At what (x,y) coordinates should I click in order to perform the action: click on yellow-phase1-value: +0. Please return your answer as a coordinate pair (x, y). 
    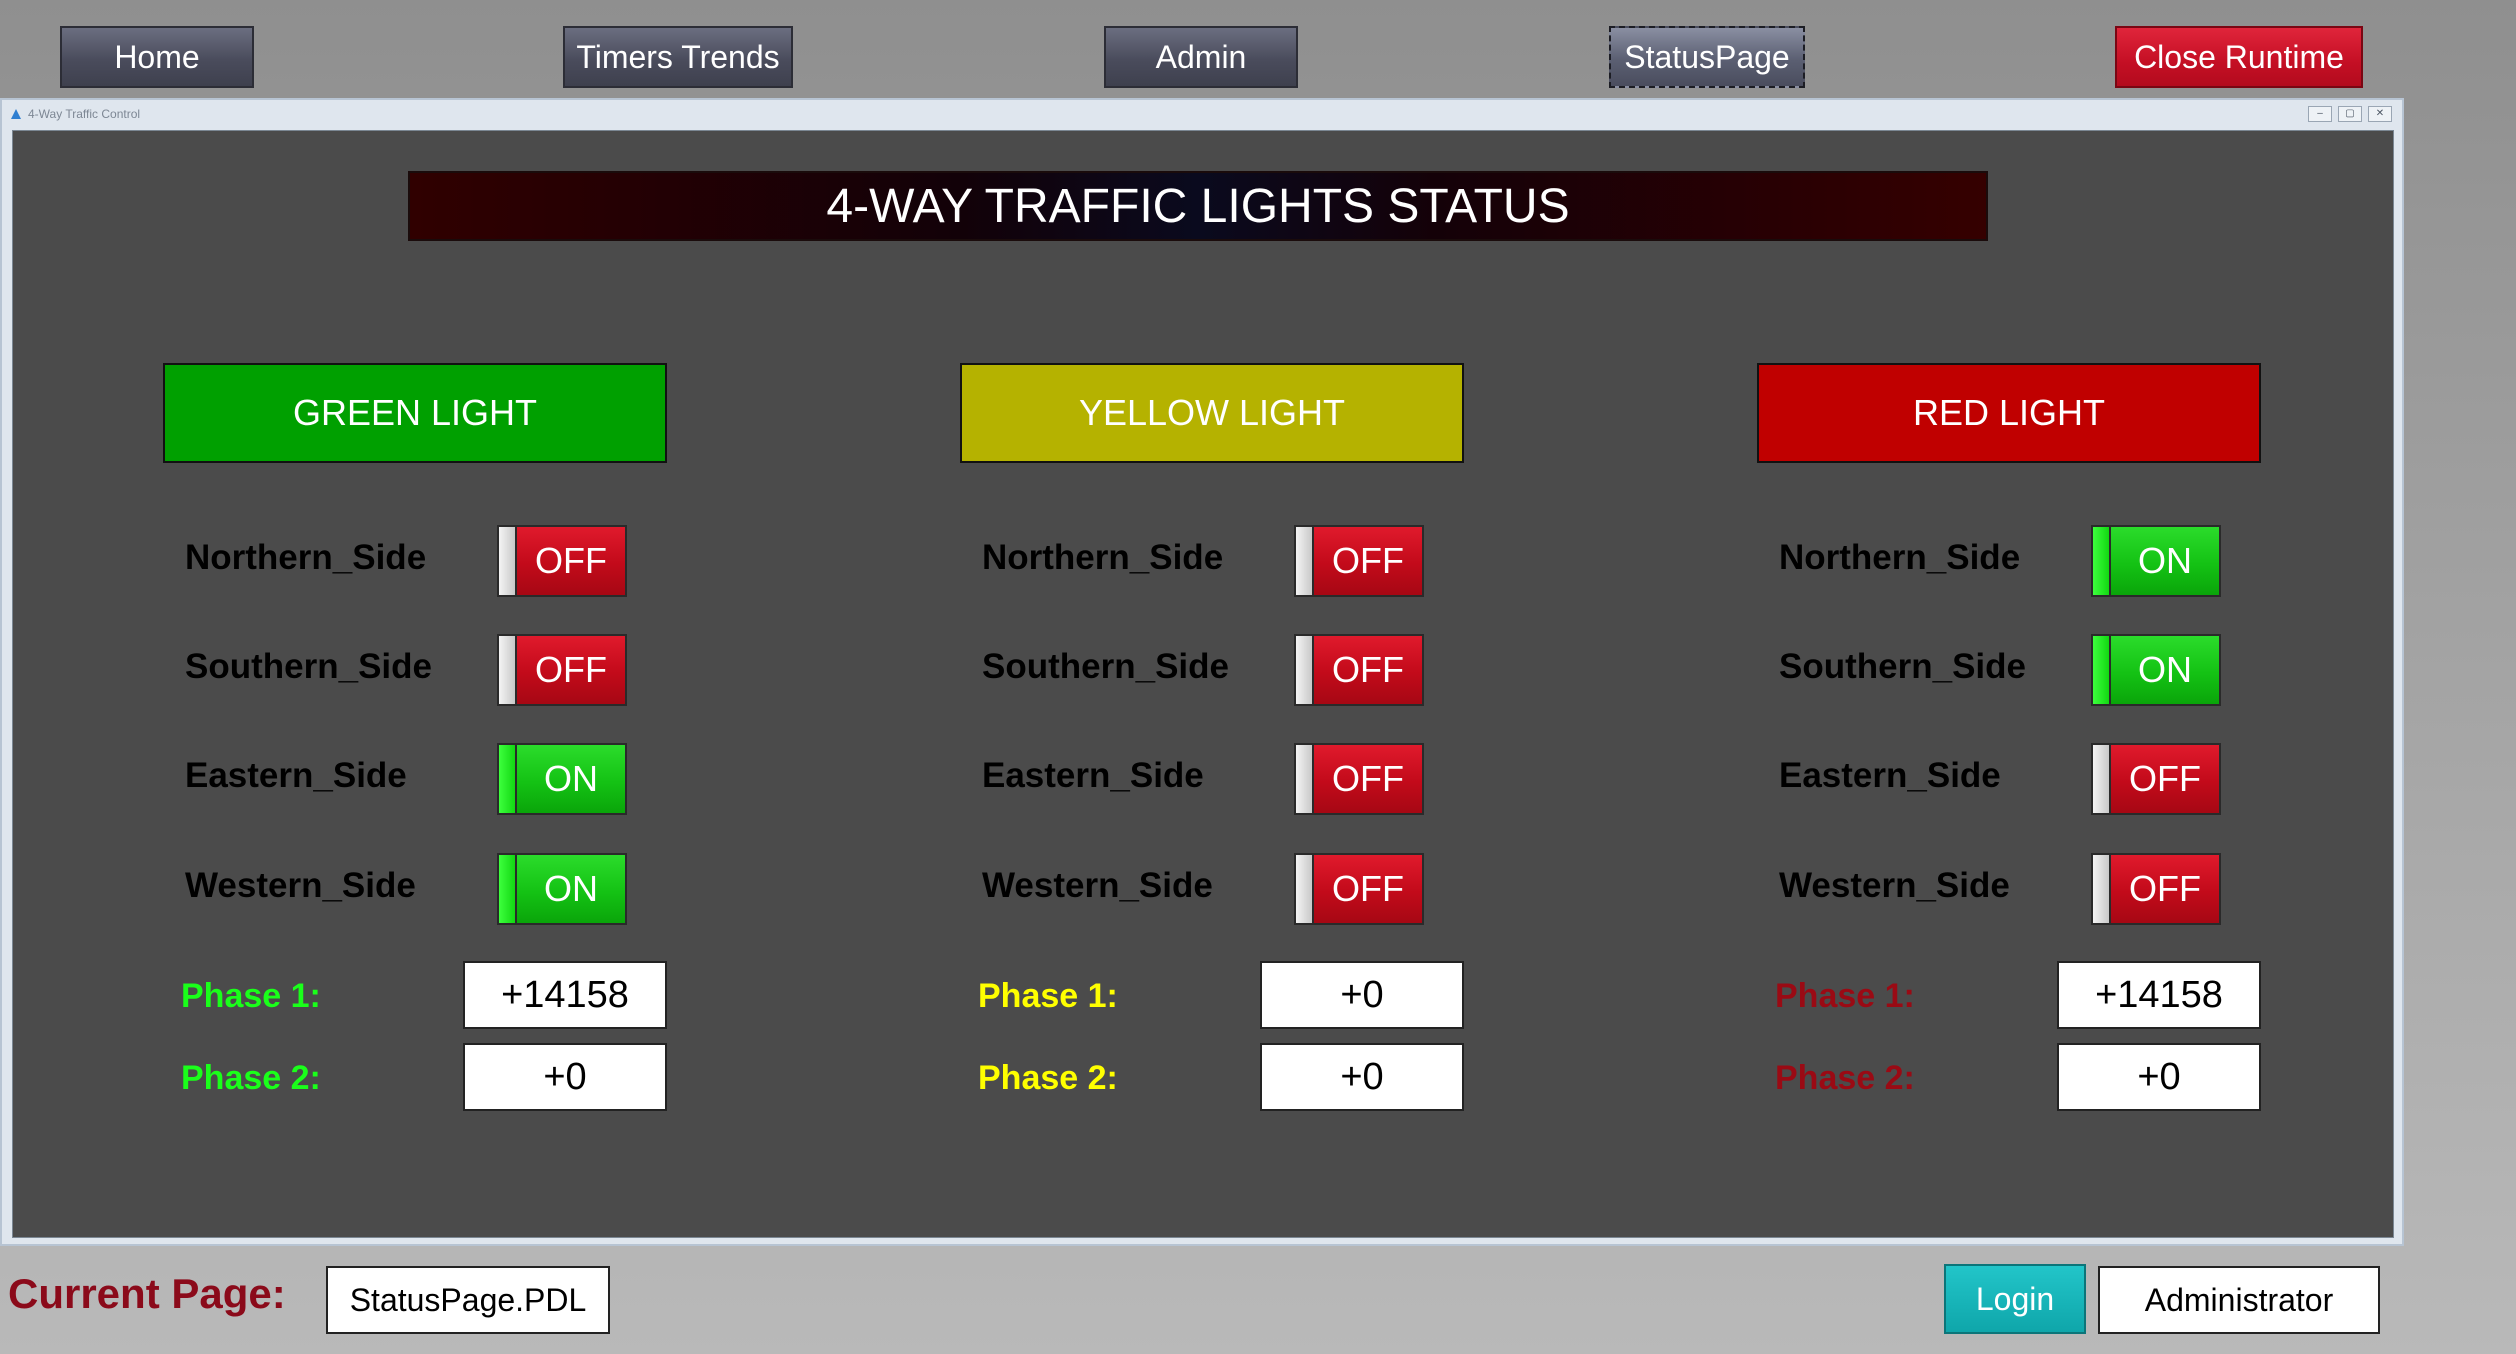
    Looking at the image, I should click on (1362, 995).